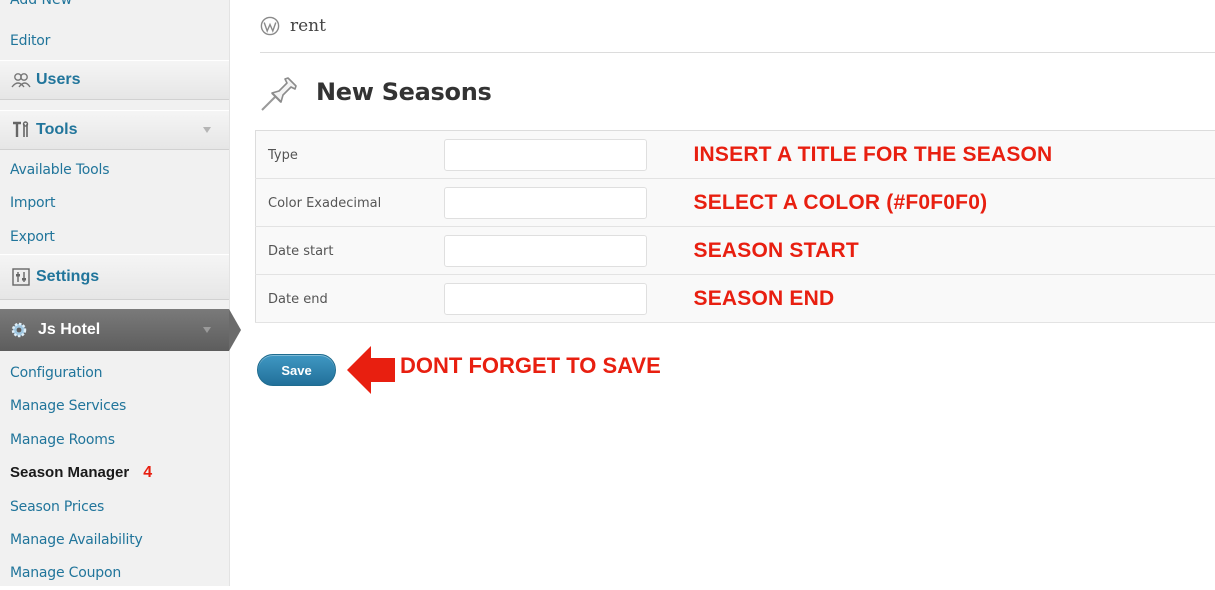  I want to click on form-row-date-start: Date start SEASON START, so click(735, 251).